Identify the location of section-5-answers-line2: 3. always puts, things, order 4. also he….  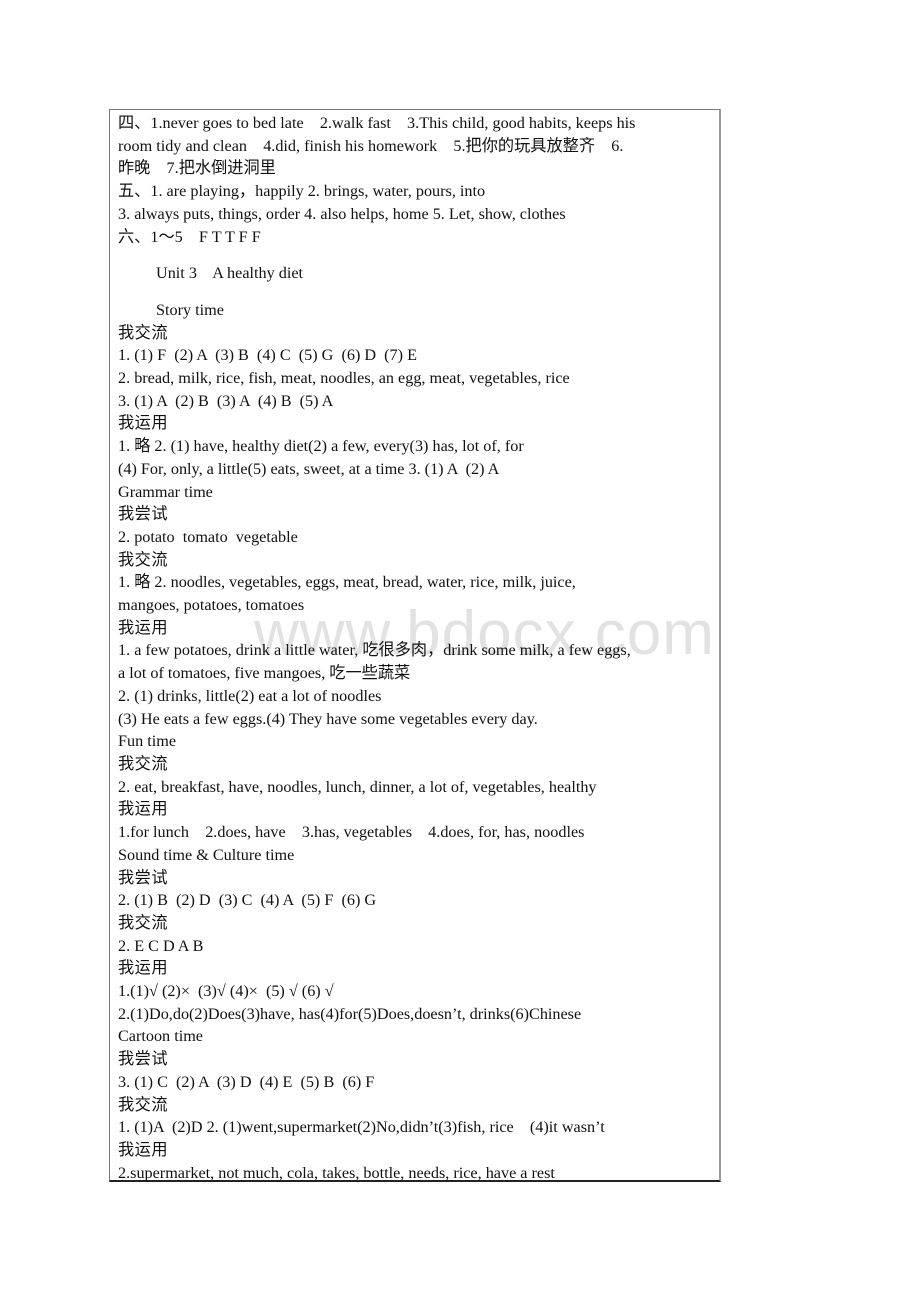
(342, 213).